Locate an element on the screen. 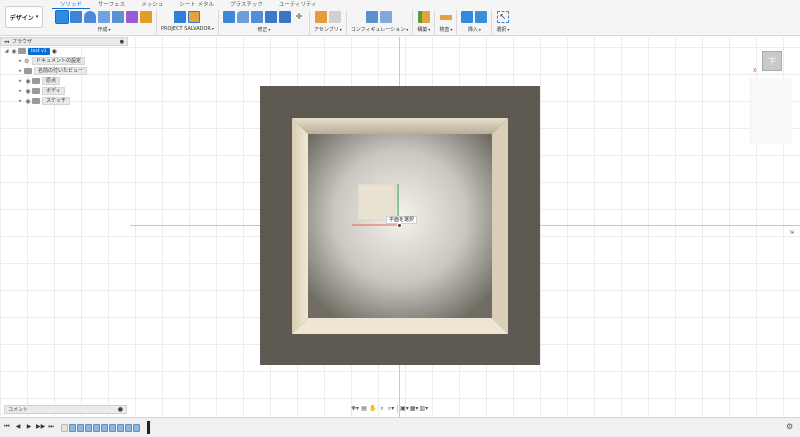 This screenshot has height=437, width=800. zoom-icon: ⌕ is located at coordinates (382, 408).